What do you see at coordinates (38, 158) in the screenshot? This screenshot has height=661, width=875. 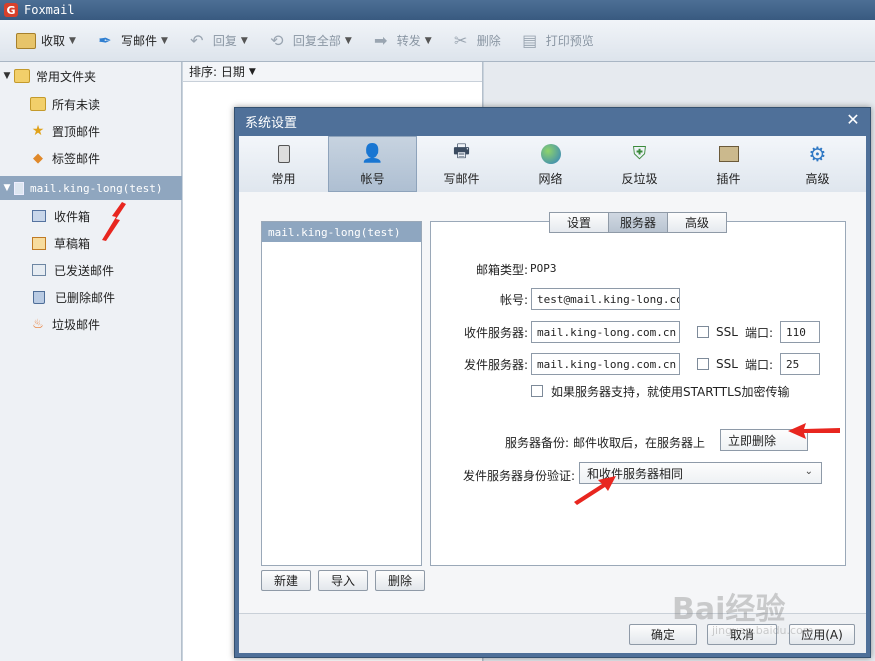 I see `tag-icon: ◆` at bounding box center [38, 158].